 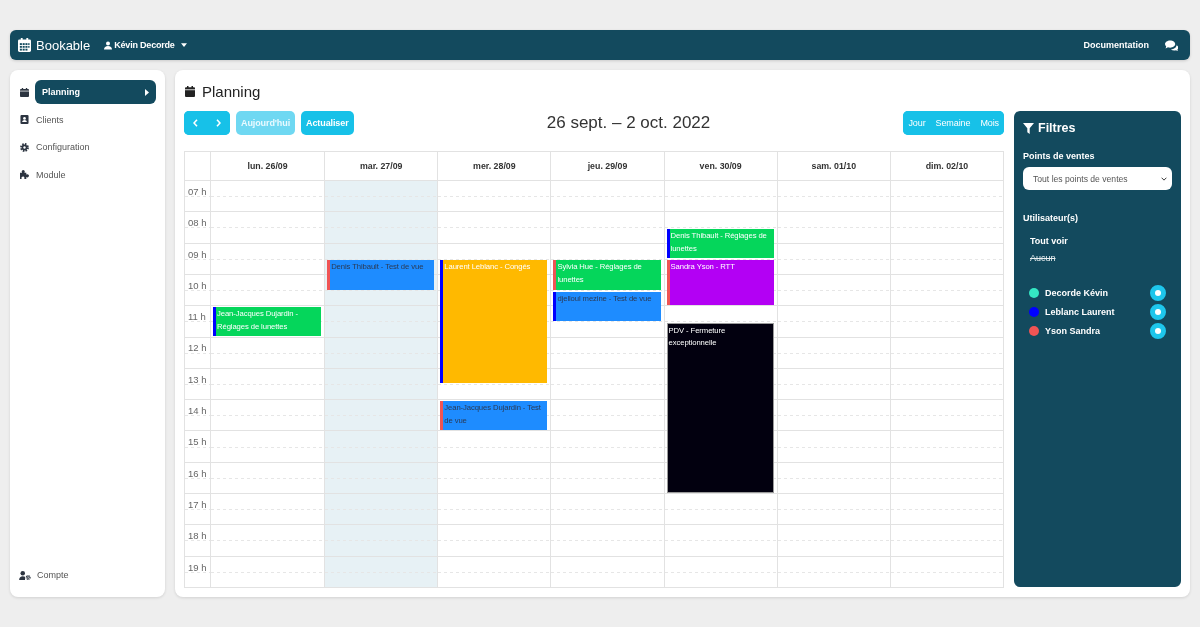 I want to click on contact-card-icon, so click(x=24, y=120).